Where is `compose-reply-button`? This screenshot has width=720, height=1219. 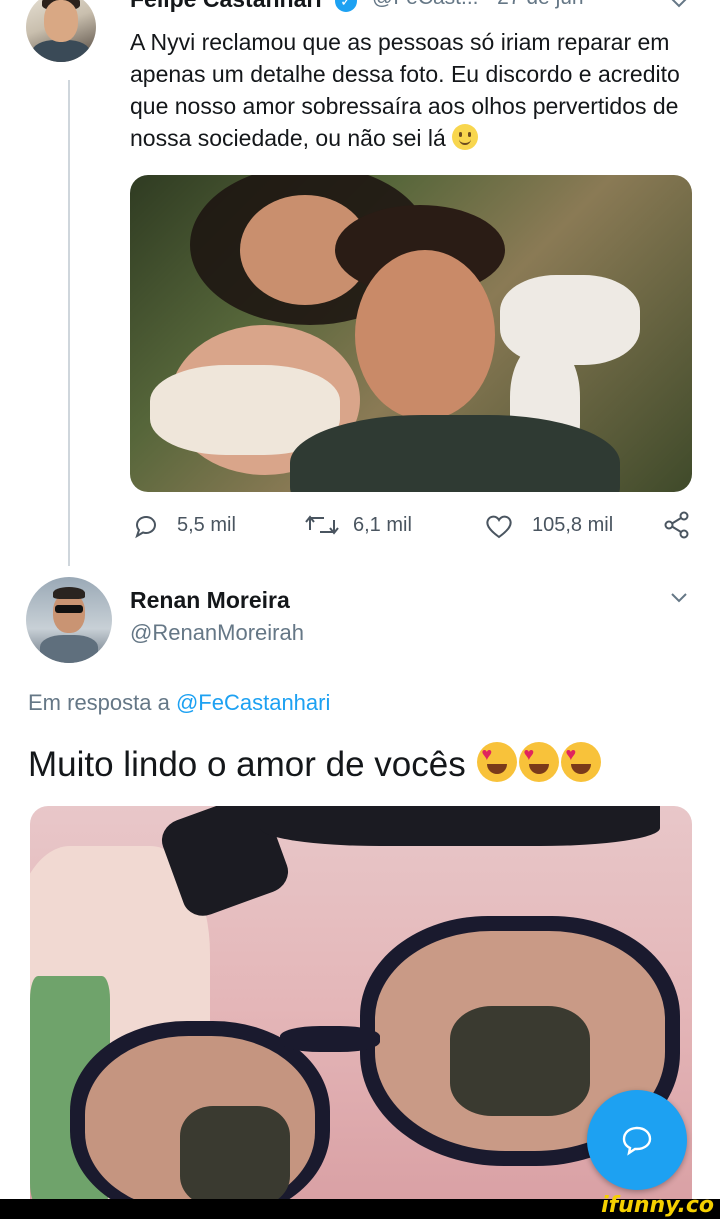 compose-reply-button is located at coordinates (637, 1140).